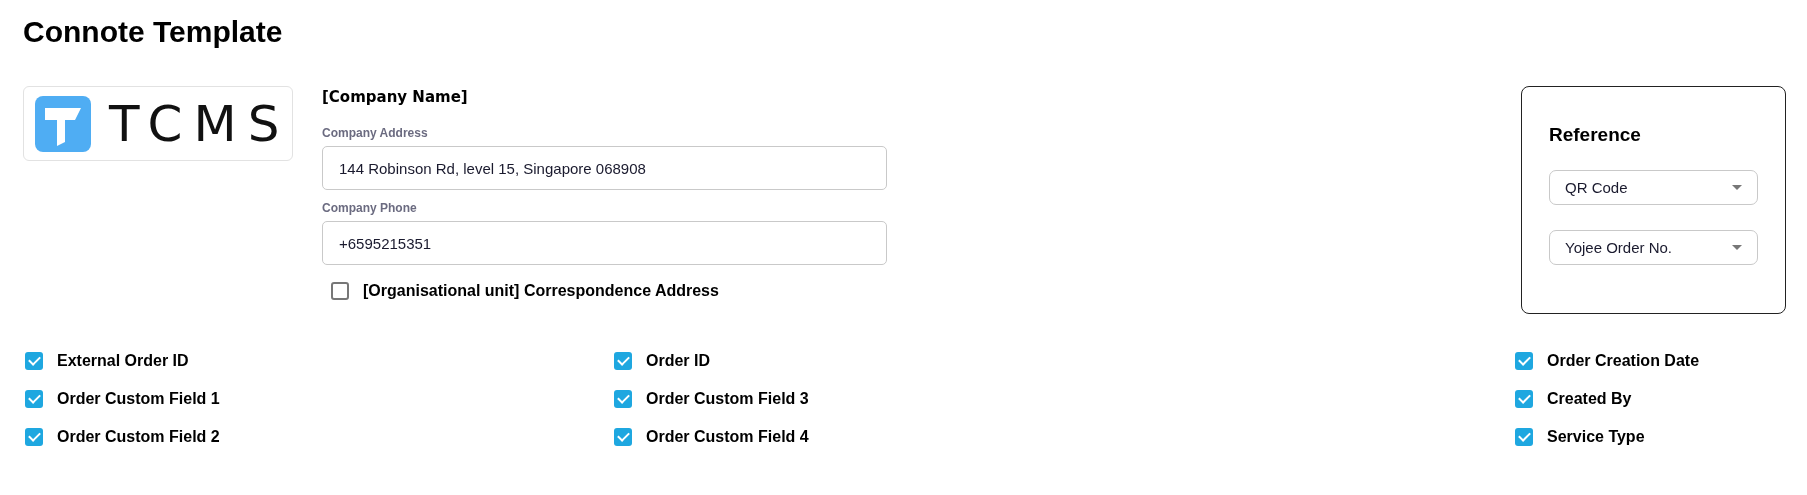 The width and height of the screenshot is (1807, 495). What do you see at coordinates (678, 361) in the screenshot?
I see `checkbox-label: Order ID` at bounding box center [678, 361].